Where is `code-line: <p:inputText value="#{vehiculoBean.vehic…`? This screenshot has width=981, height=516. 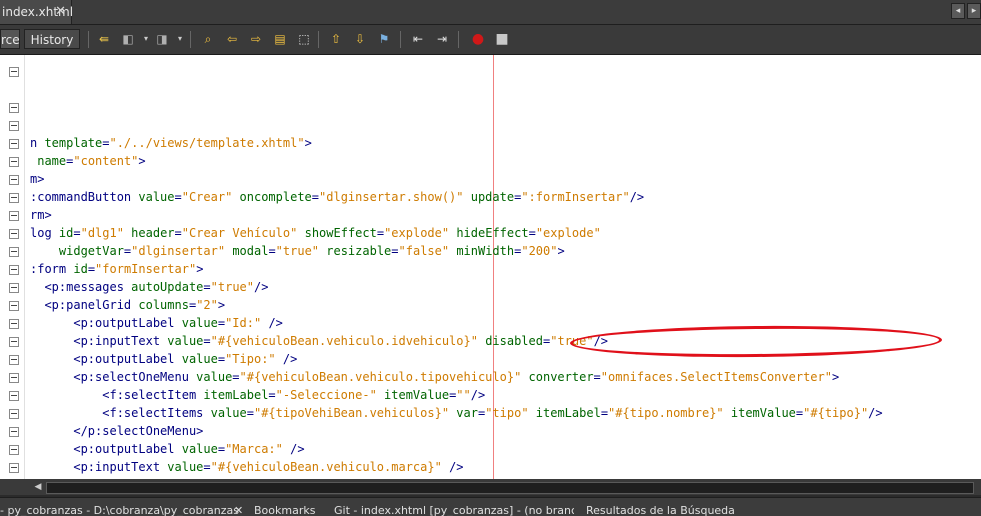
code-line: <p:inputText value="#{vehiculoBean.vehic… is located at coordinates (456, 467).